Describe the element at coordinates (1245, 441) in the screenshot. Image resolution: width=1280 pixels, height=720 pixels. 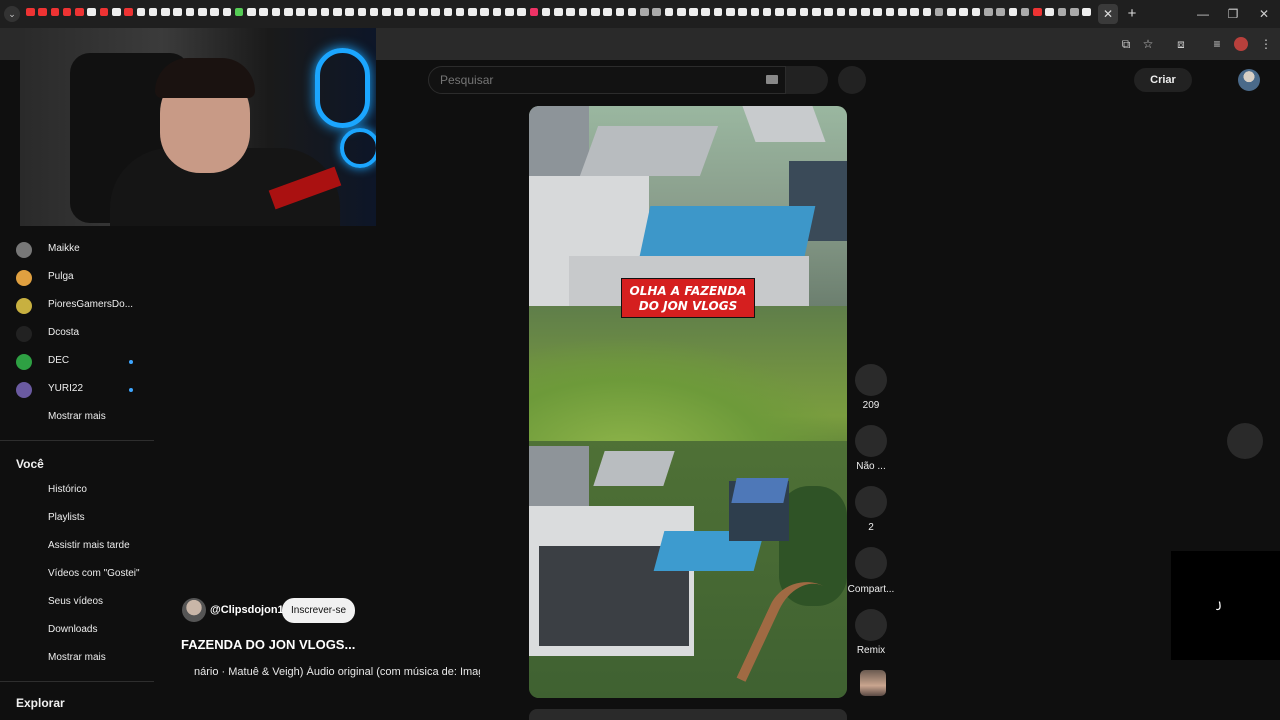
I see `next-short-button` at that location.